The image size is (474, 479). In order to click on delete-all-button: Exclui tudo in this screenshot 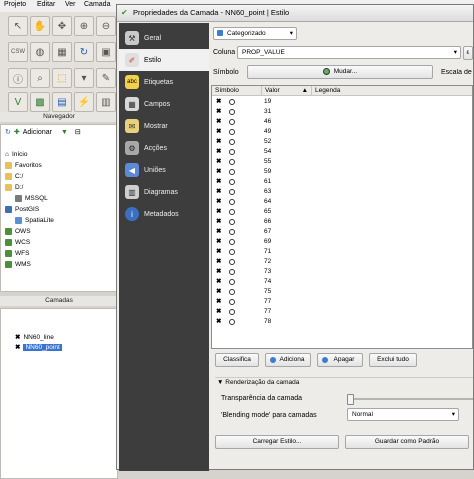, I will do `click(393, 360)`.